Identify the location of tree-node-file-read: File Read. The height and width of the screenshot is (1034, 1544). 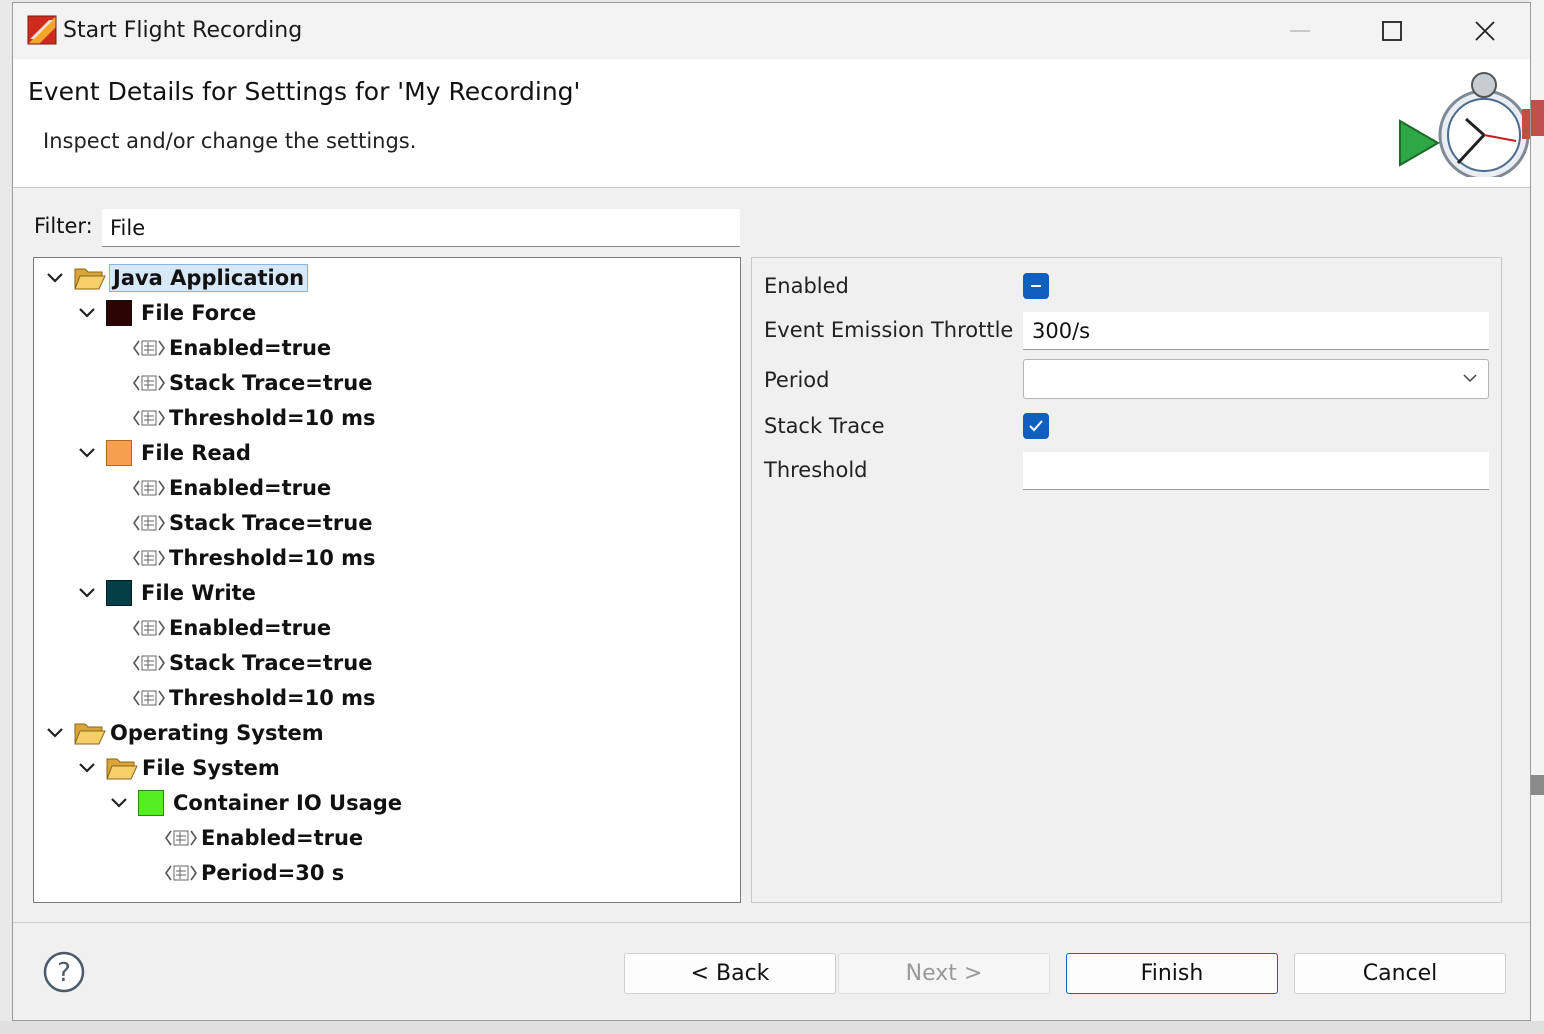
(163, 452).